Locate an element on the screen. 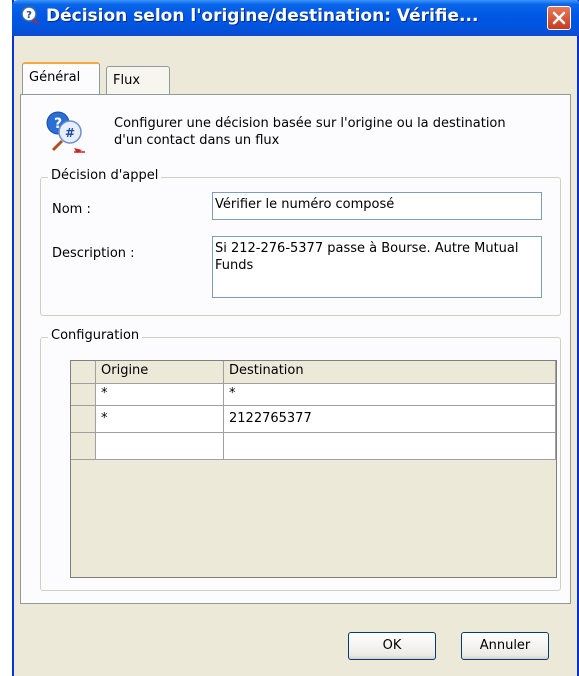 The width and height of the screenshot is (579, 676). app-icon: ? is located at coordinates (31, 16).